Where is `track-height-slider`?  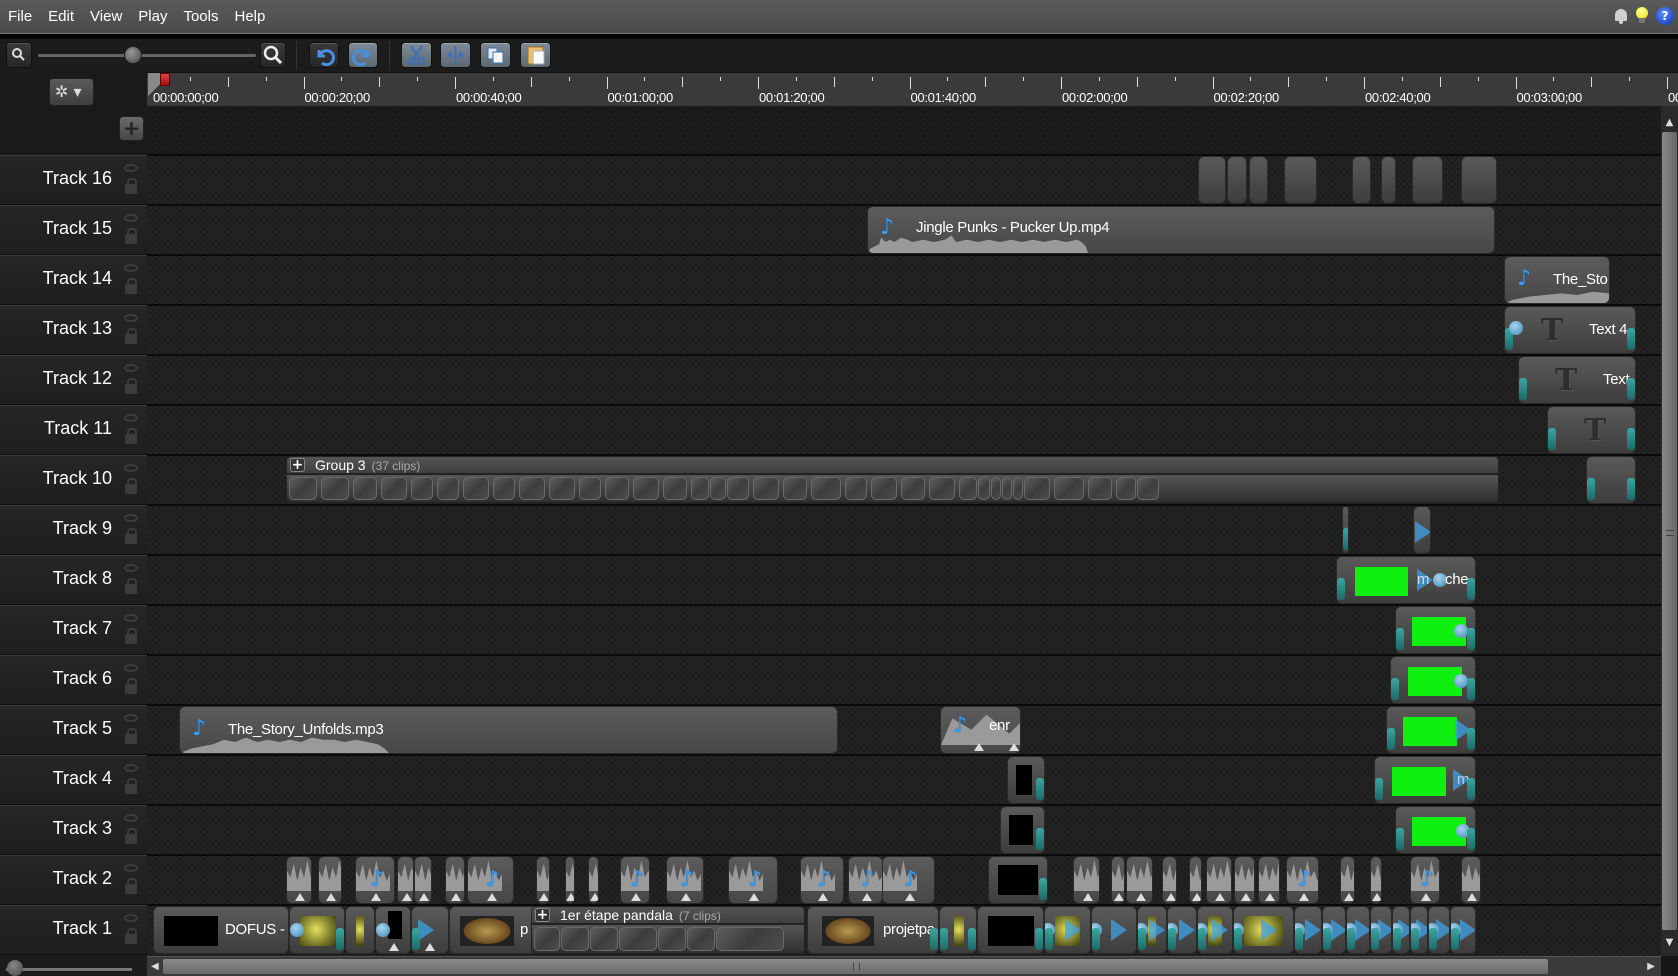
track-height-slider is located at coordinates (69, 969).